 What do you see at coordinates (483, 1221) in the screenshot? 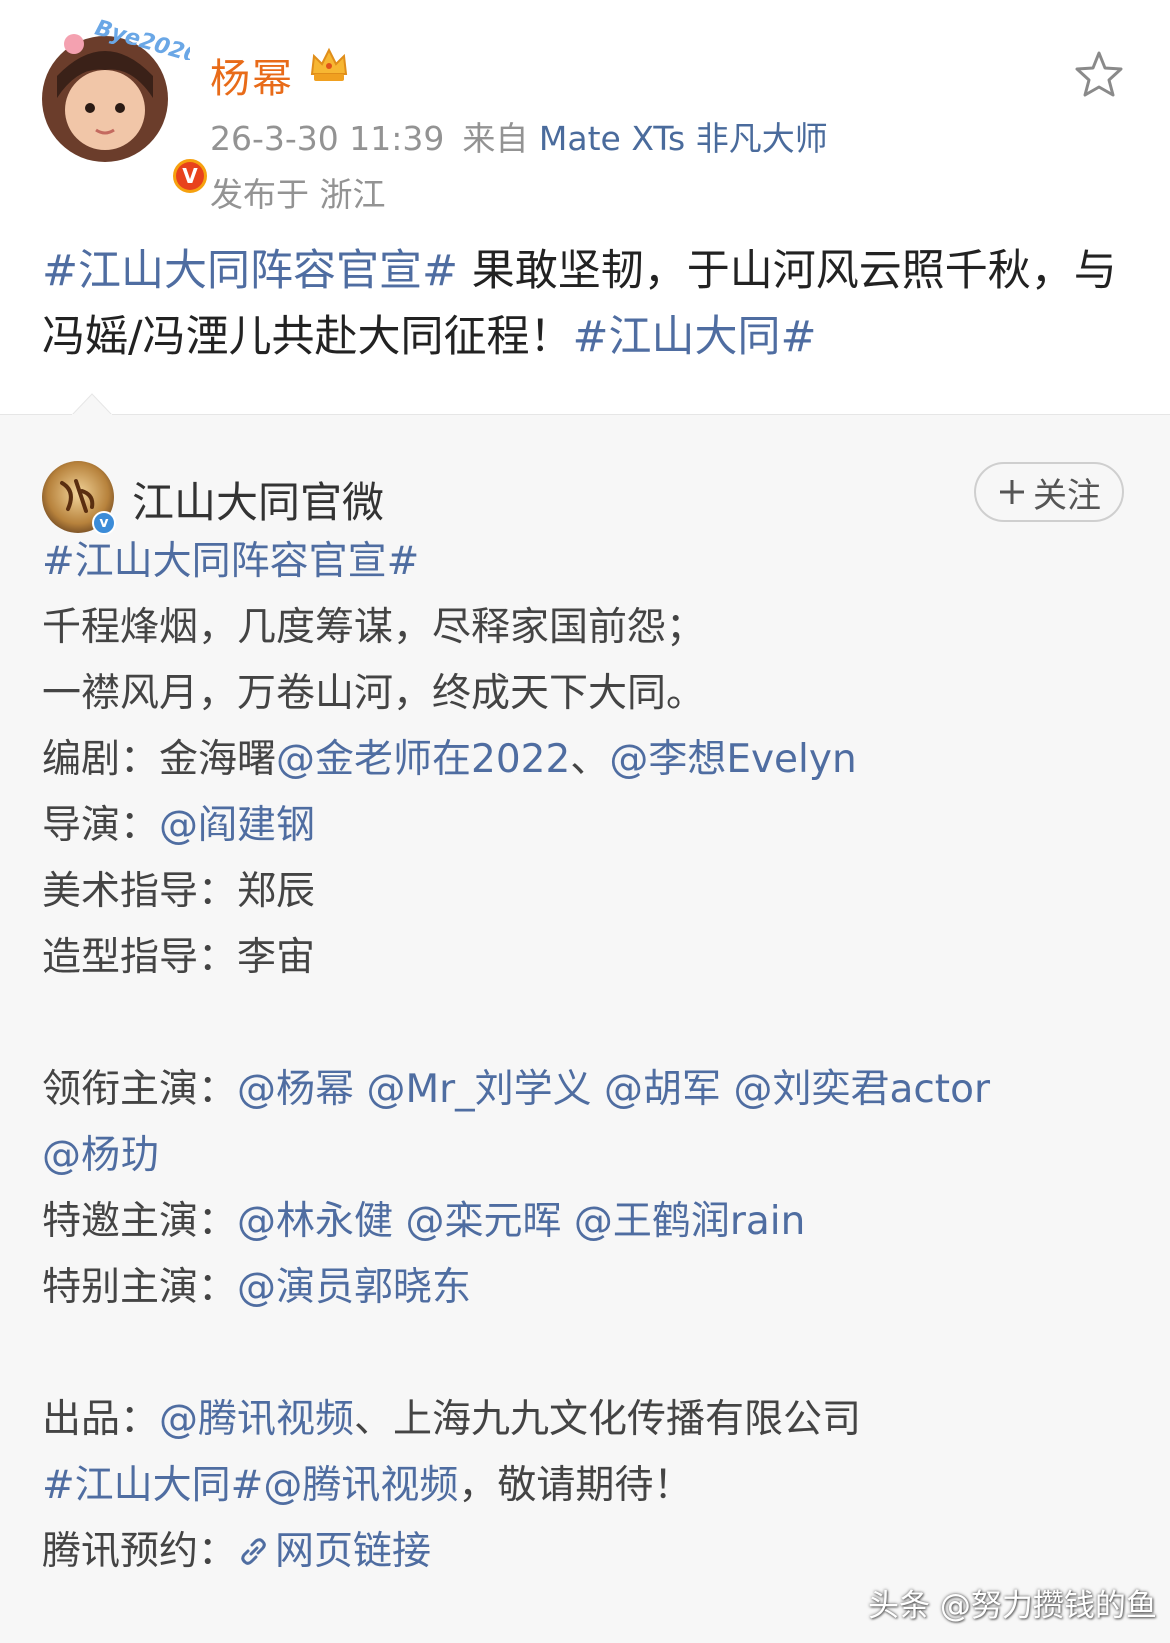
I see `mention-link: @栾元晖` at bounding box center [483, 1221].